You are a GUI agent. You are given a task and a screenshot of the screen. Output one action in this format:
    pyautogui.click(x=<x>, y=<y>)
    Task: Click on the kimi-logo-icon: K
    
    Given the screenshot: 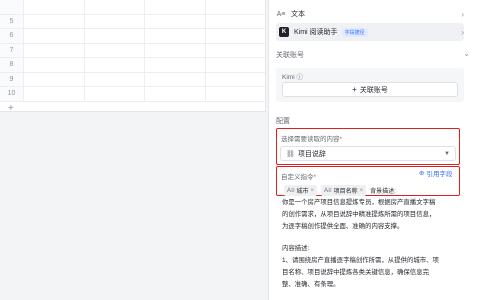 What is the action you would take?
    pyautogui.click(x=284, y=32)
    